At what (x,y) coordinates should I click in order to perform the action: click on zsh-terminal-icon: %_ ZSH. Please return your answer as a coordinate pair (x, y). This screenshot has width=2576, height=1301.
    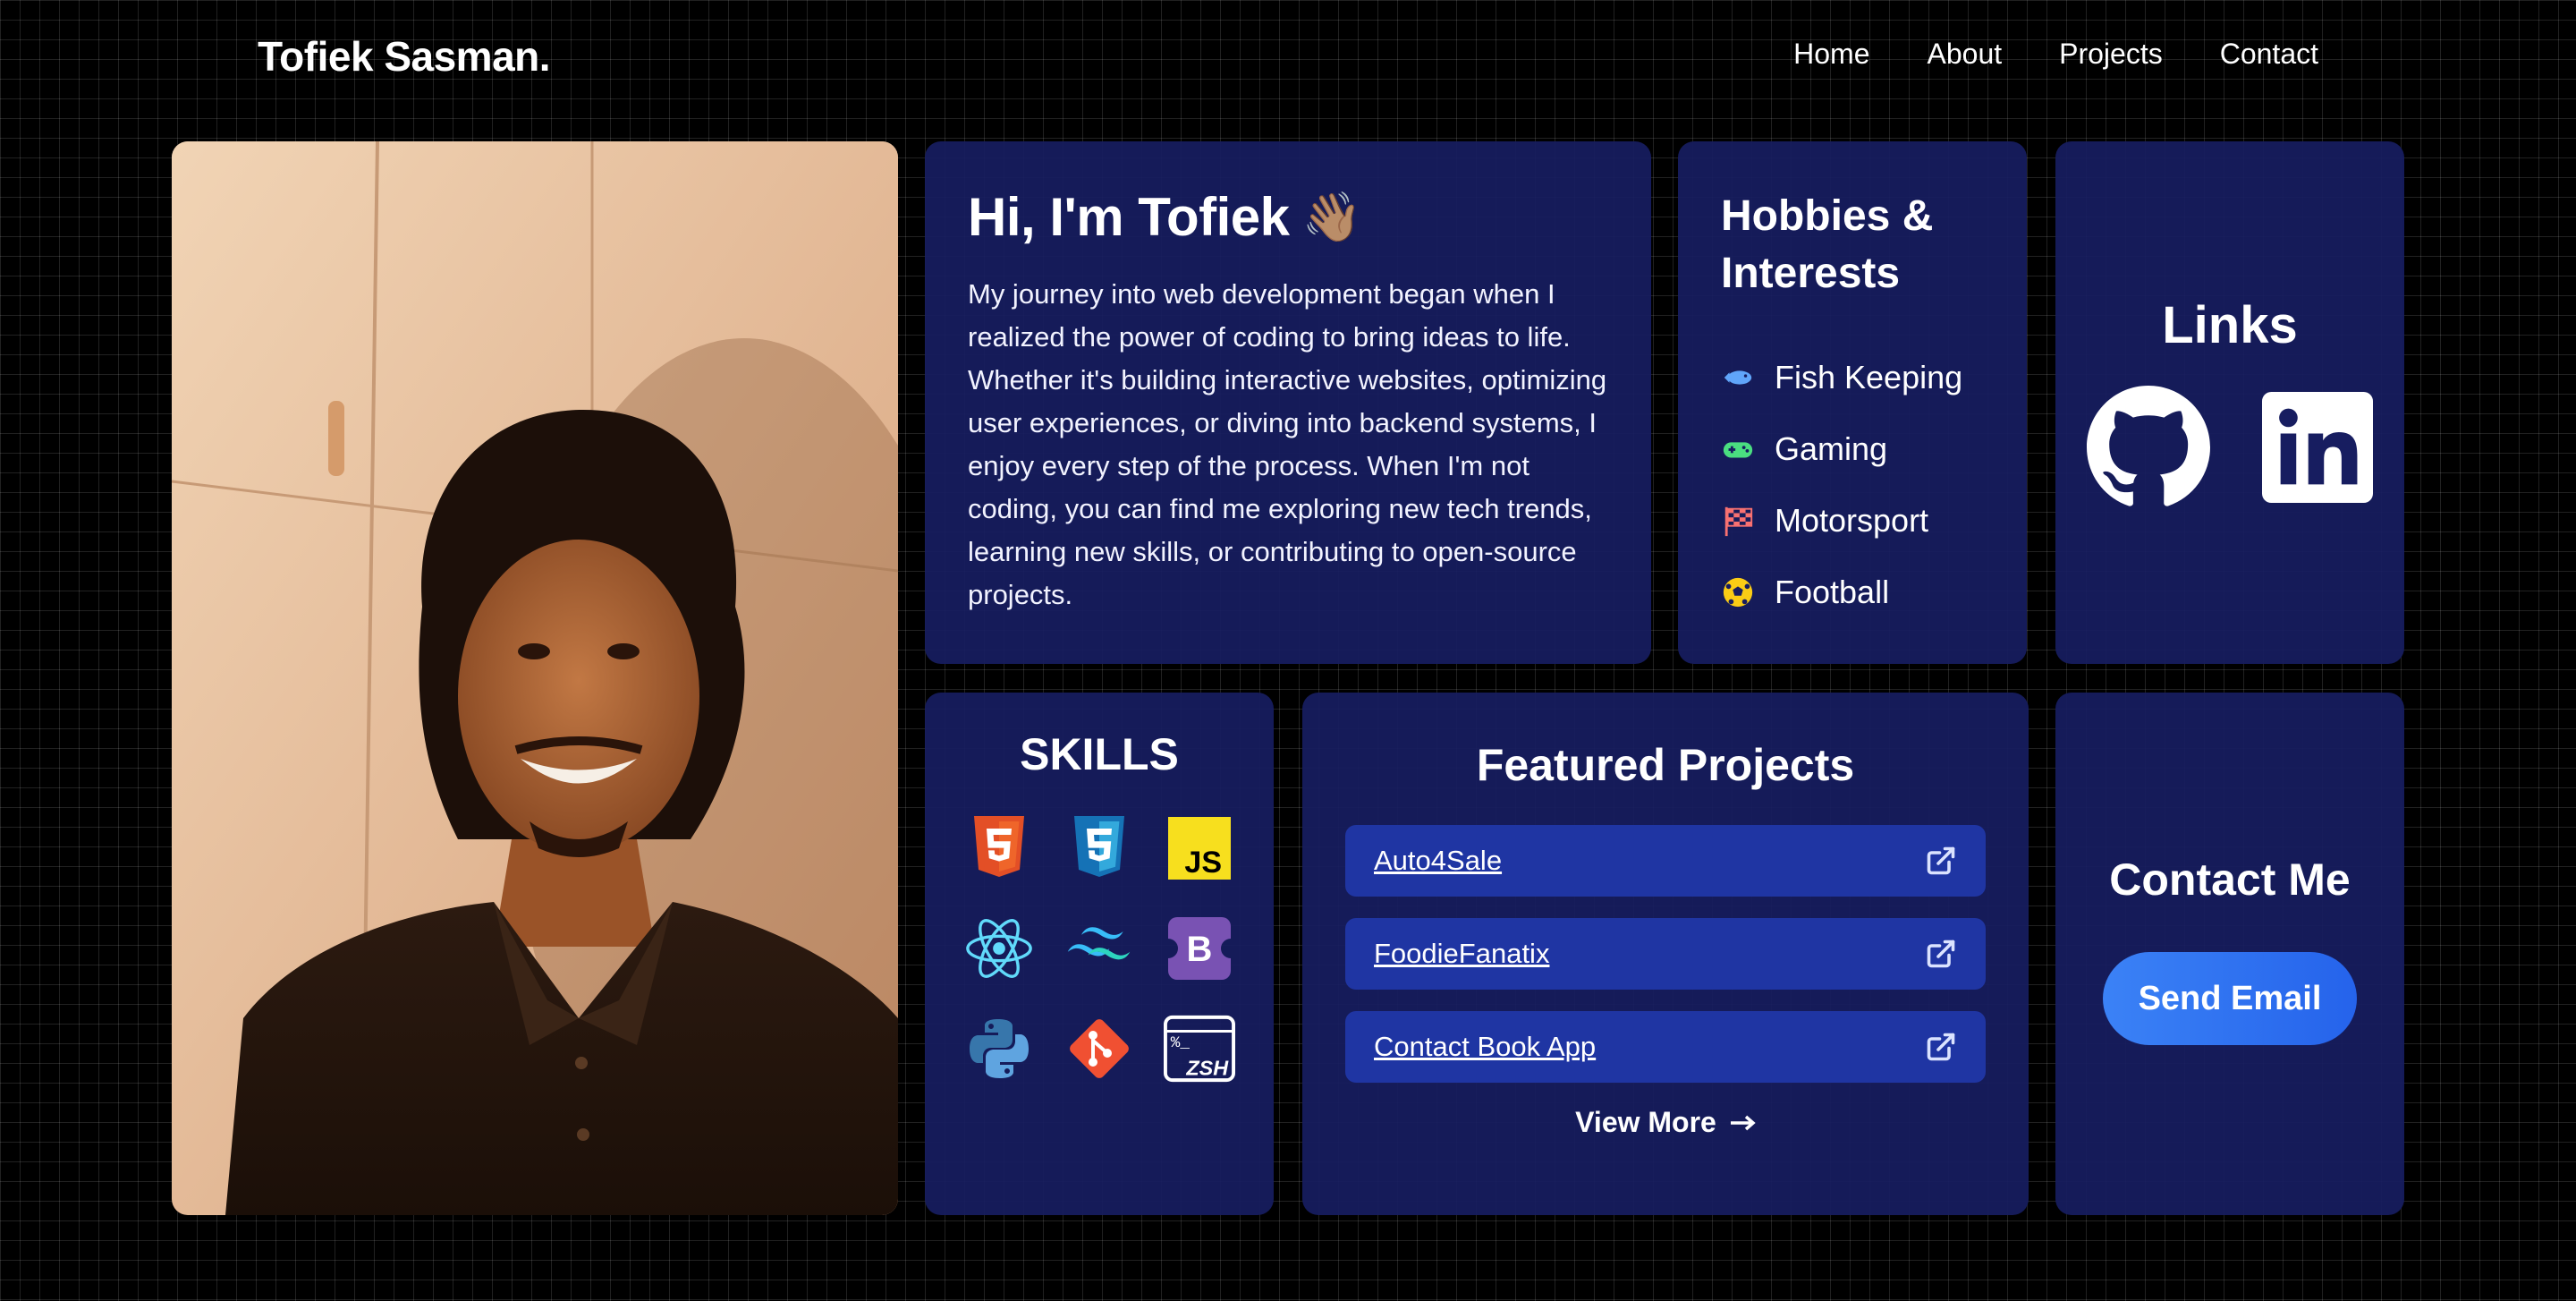
    Looking at the image, I should click on (1199, 1048).